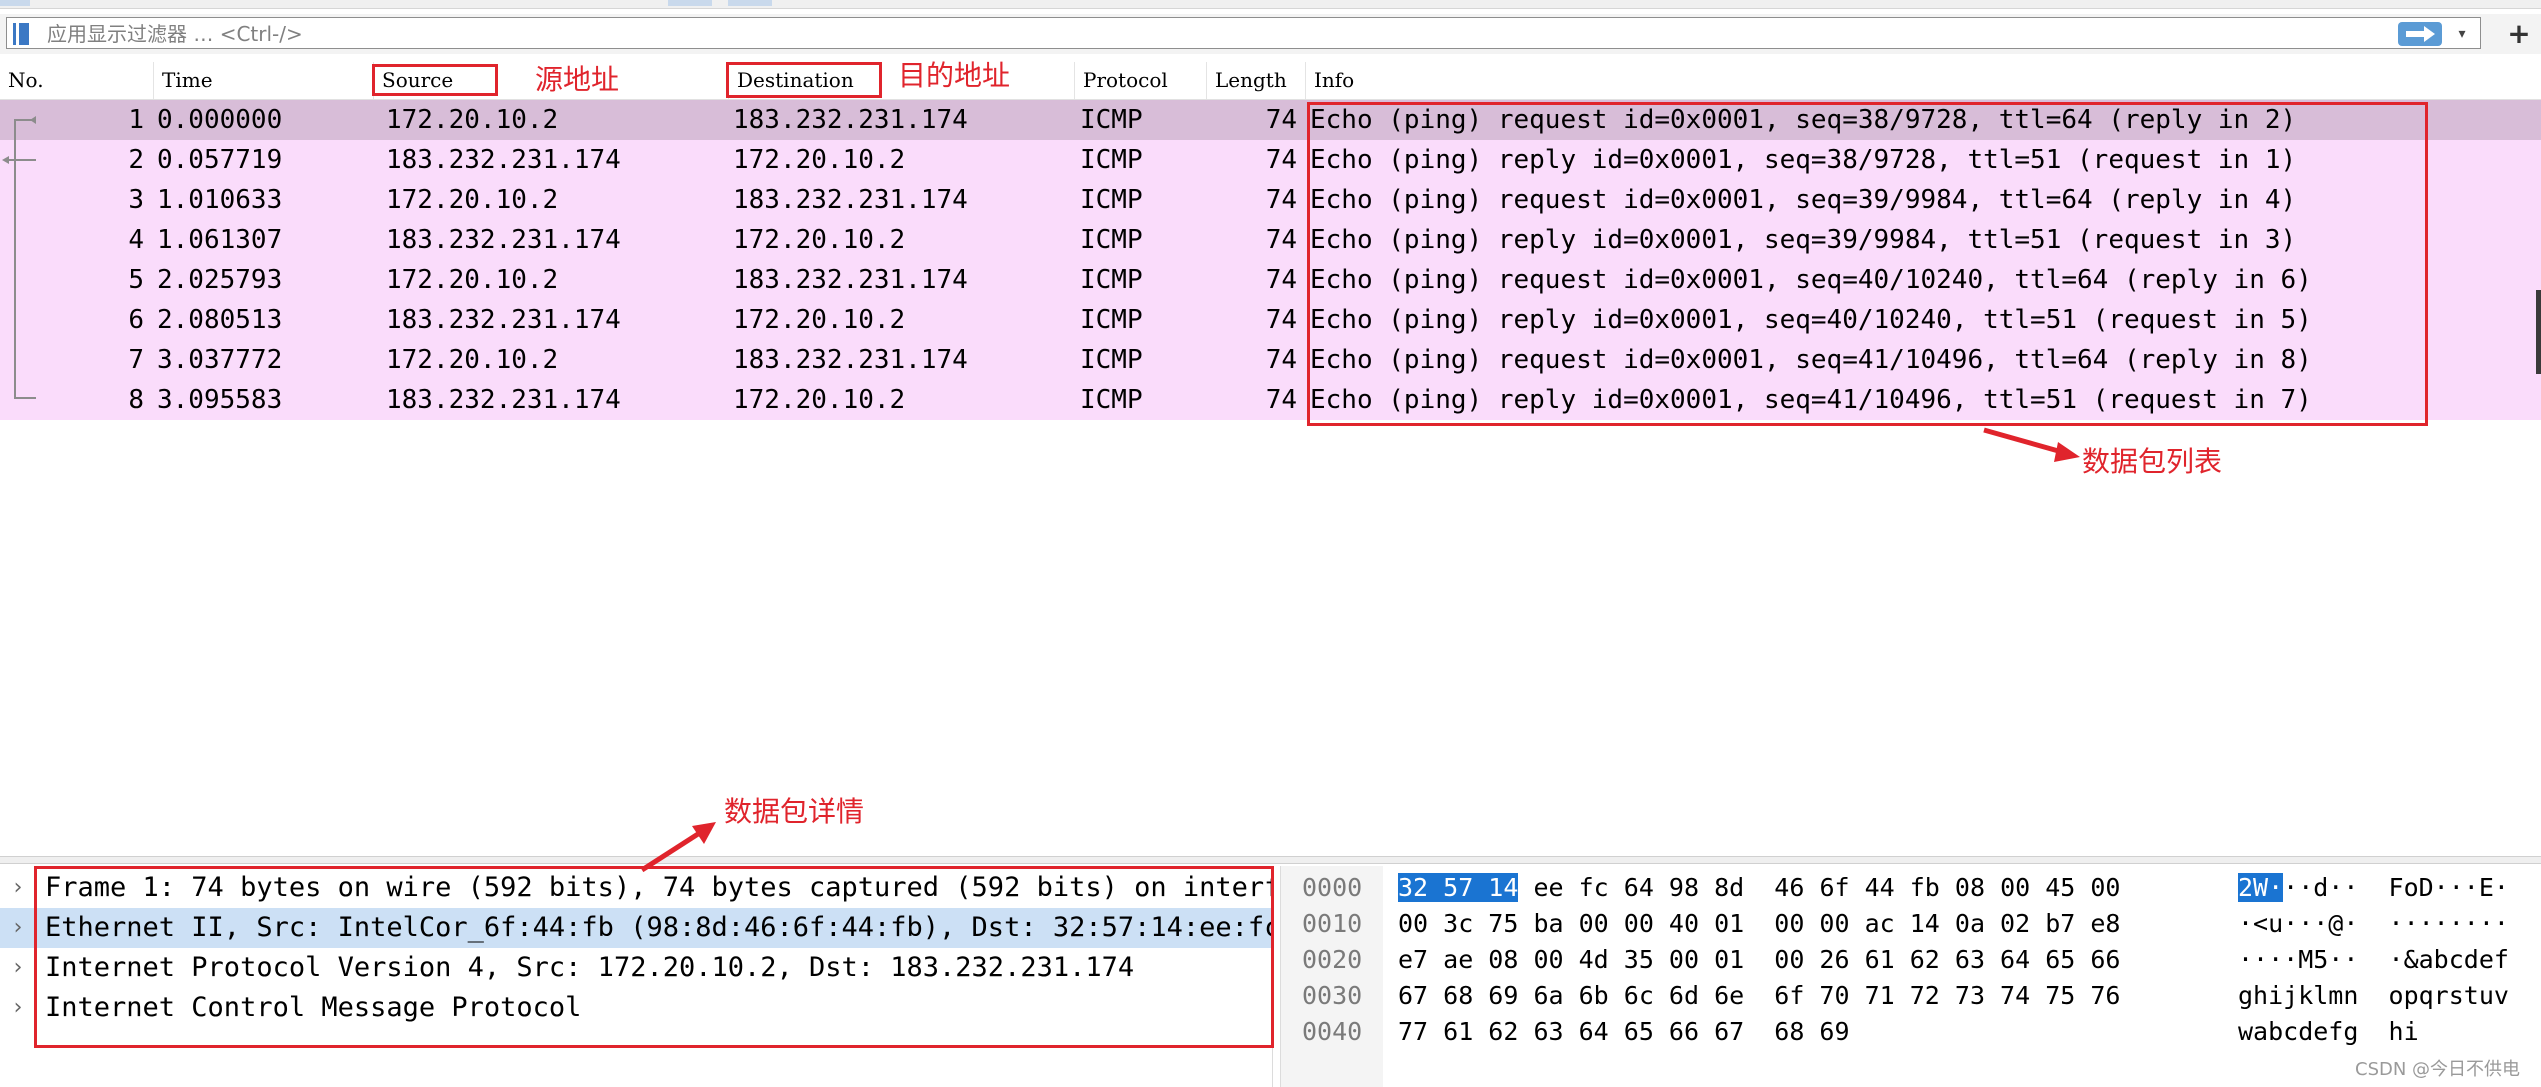 The image size is (2541, 1087). I want to click on display-filter-input: 应用显示过滤器 … <Ctrl-/> ▾, so click(1243, 33).